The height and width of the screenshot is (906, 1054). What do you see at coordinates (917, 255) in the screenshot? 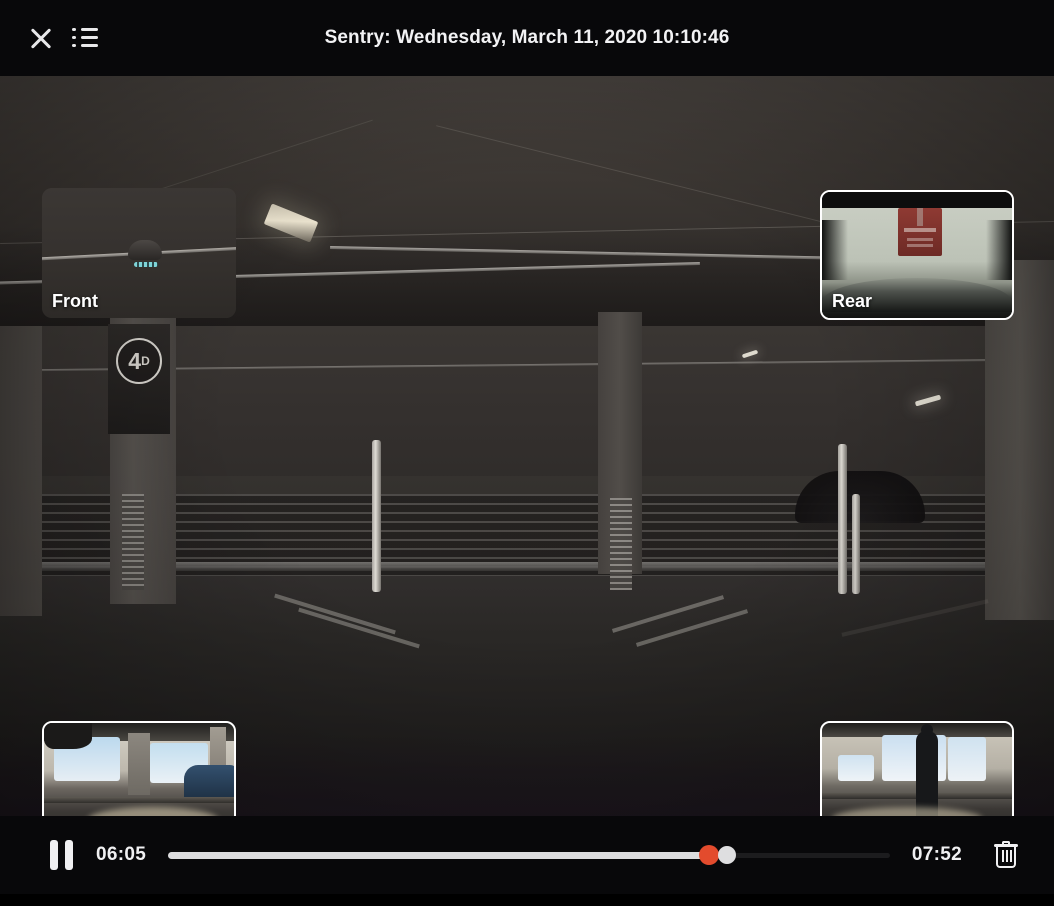
I see `camera-thumbnail-rear: Rear` at bounding box center [917, 255].